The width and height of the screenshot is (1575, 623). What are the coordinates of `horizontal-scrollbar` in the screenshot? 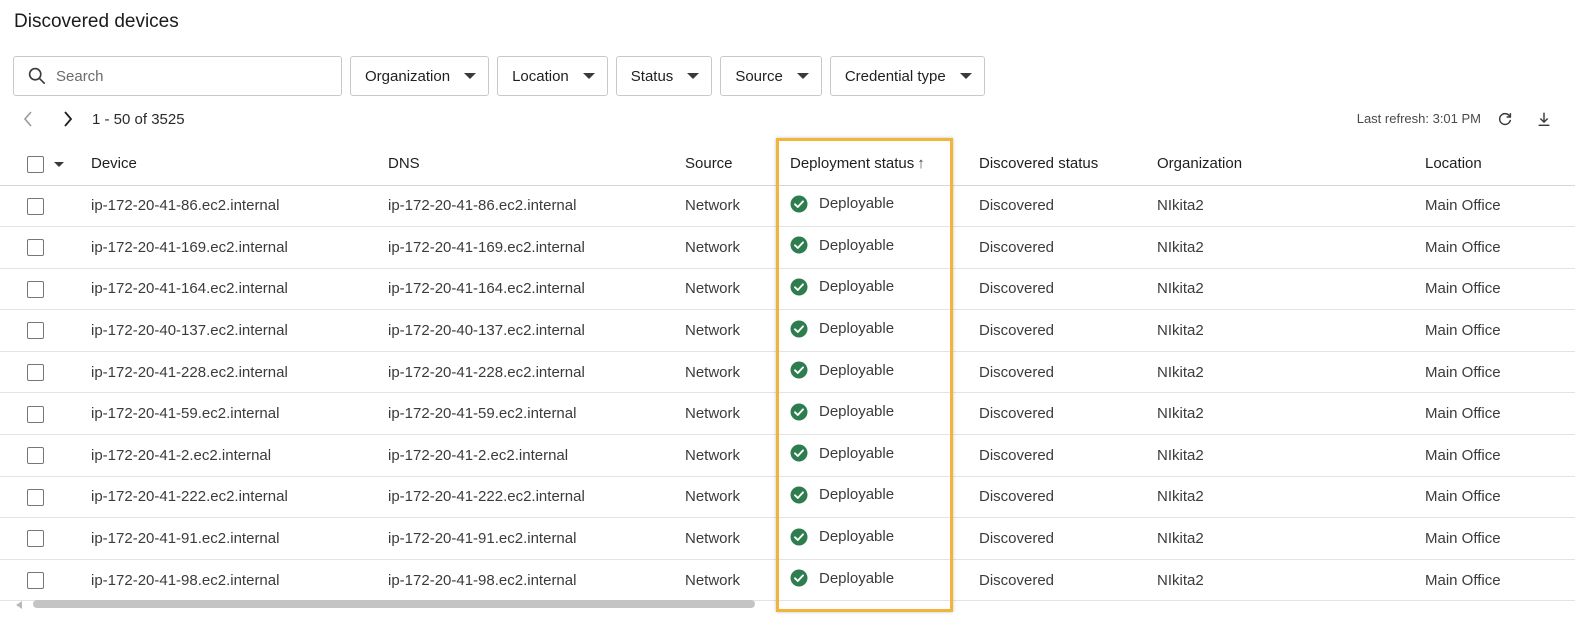 It's located at (385, 605).